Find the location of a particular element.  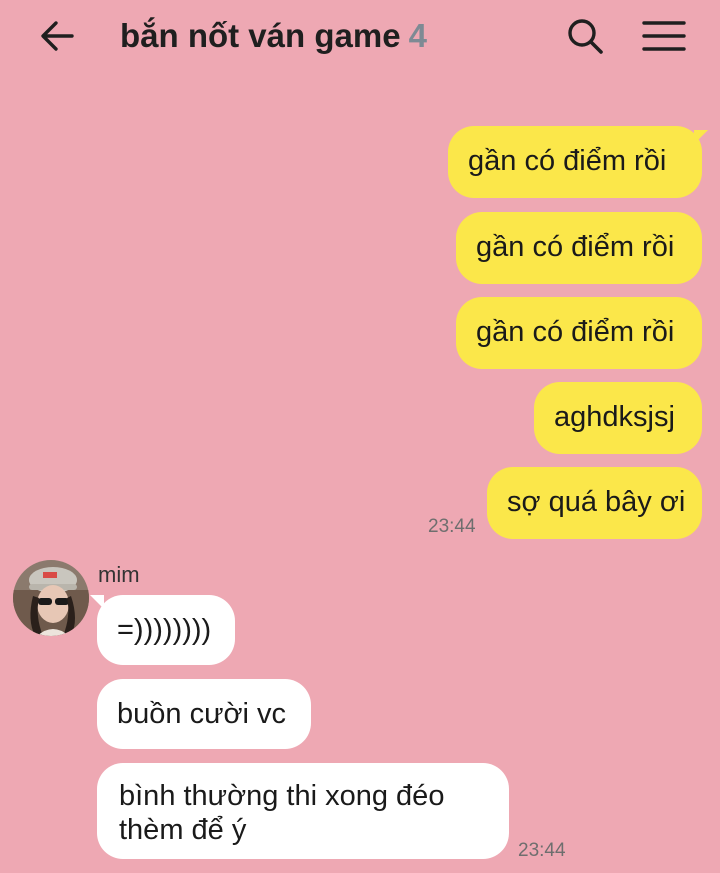

chat-title: bắn nốt ván game 4 is located at coordinates (273, 36).